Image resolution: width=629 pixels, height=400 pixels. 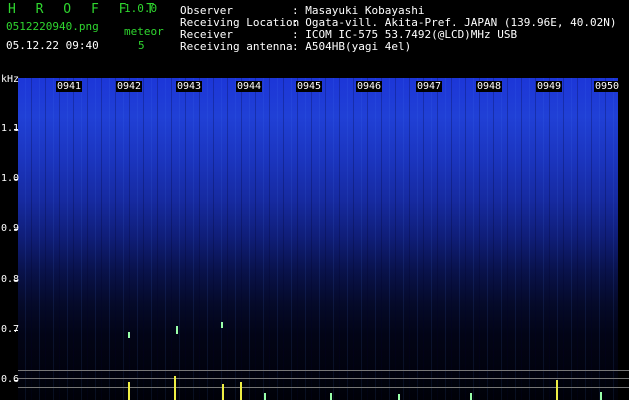 I want to click on time-label: 0947, so click(x=429, y=86).